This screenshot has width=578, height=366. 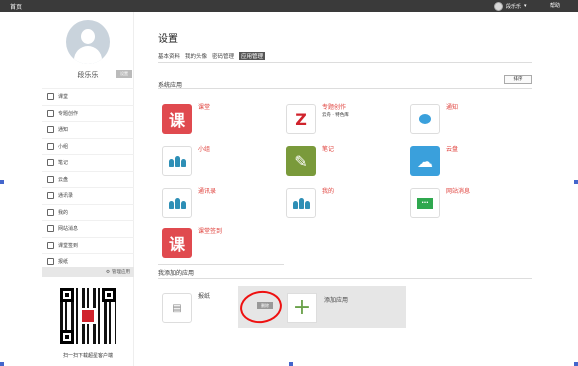 I want to click on qr-code, so click(x=88, y=316).